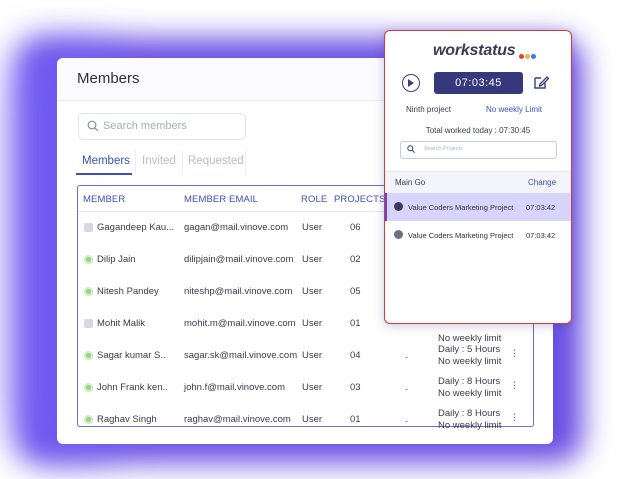 The image size is (618, 479). Describe the element at coordinates (410, 182) in the screenshot. I see `section-title: Main Go` at that location.